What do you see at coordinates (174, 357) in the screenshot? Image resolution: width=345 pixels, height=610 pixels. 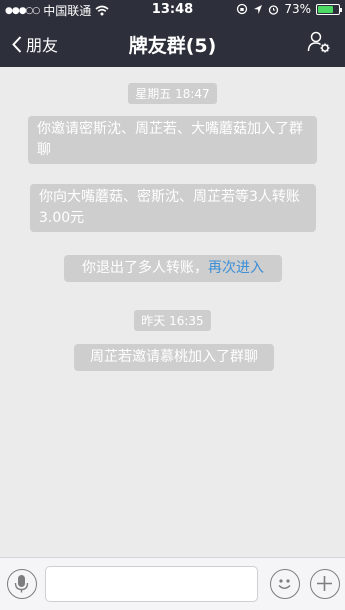 I see `system-message: 周芷若邀请慕桃加入了群聊` at bounding box center [174, 357].